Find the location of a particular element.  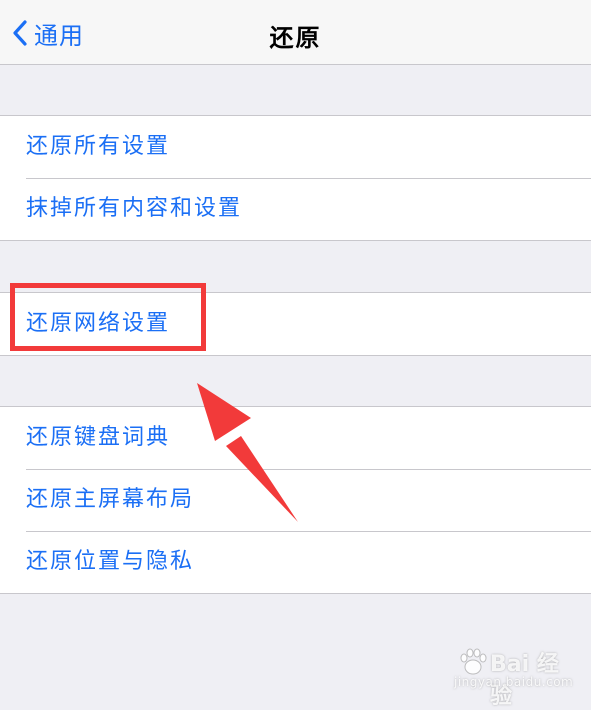

reset-home-screen-layout-item: 还原主屏幕布局 is located at coordinates (295, 500).